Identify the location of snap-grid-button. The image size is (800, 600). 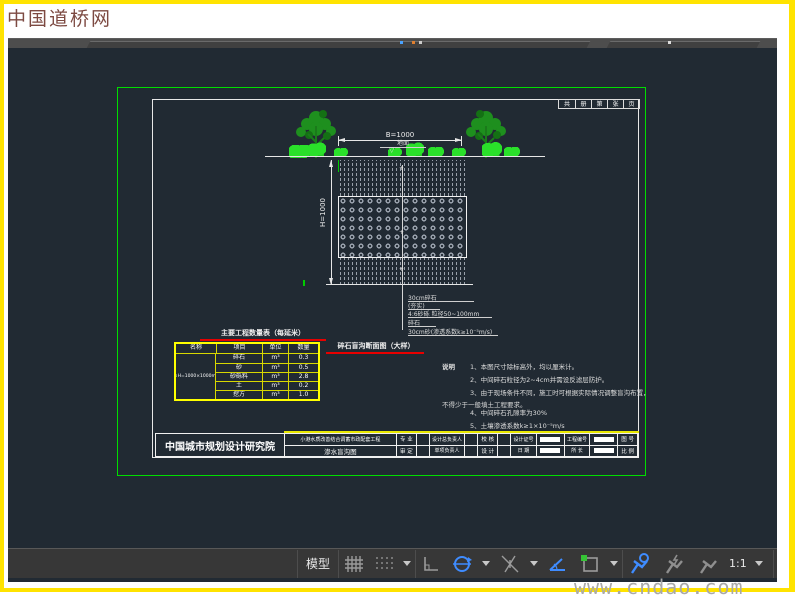
(354, 564).